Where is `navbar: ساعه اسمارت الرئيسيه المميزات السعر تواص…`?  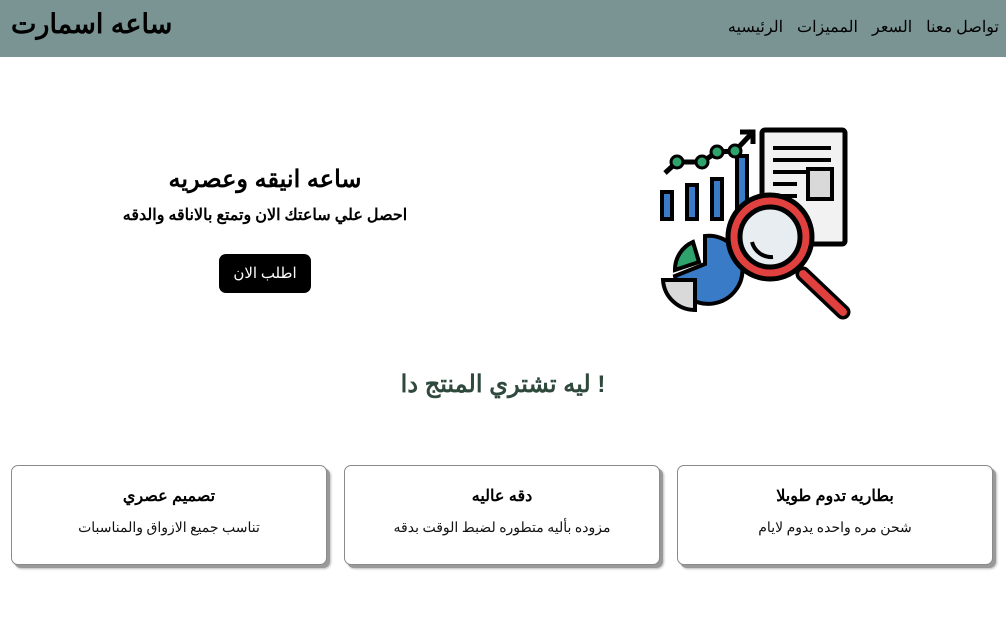
navbar: ساعه اسمارت الرئيسيه المميزات السعر تواص… is located at coordinates (503, 28).